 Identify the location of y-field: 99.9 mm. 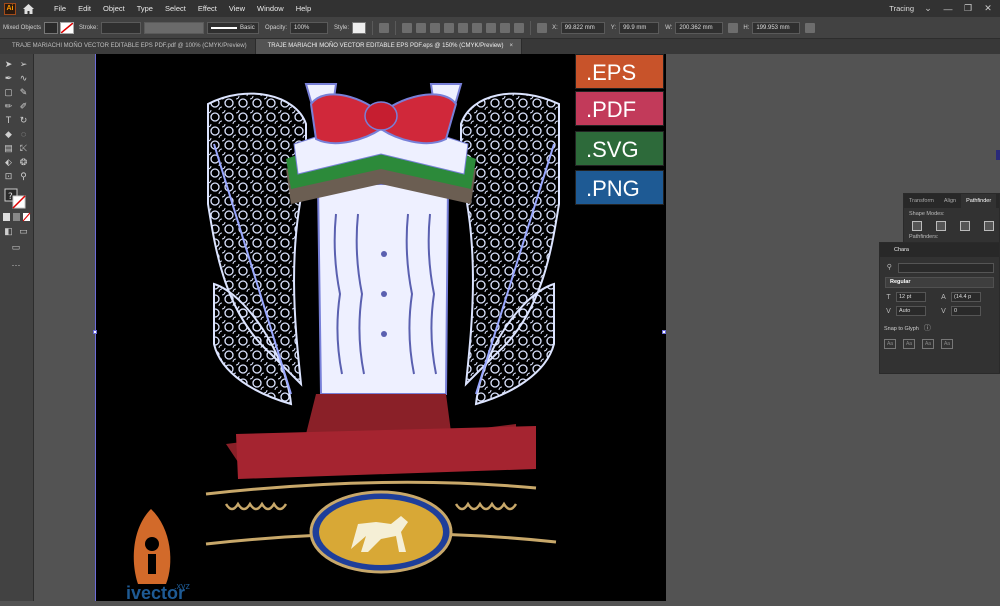
(639, 27).